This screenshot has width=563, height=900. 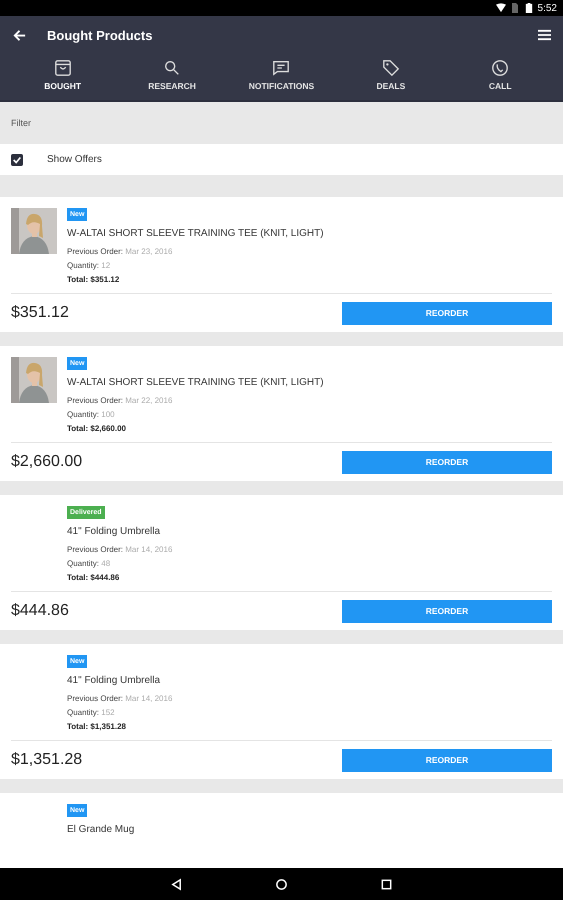 I want to click on tag-icon, so click(x=391, y=68).